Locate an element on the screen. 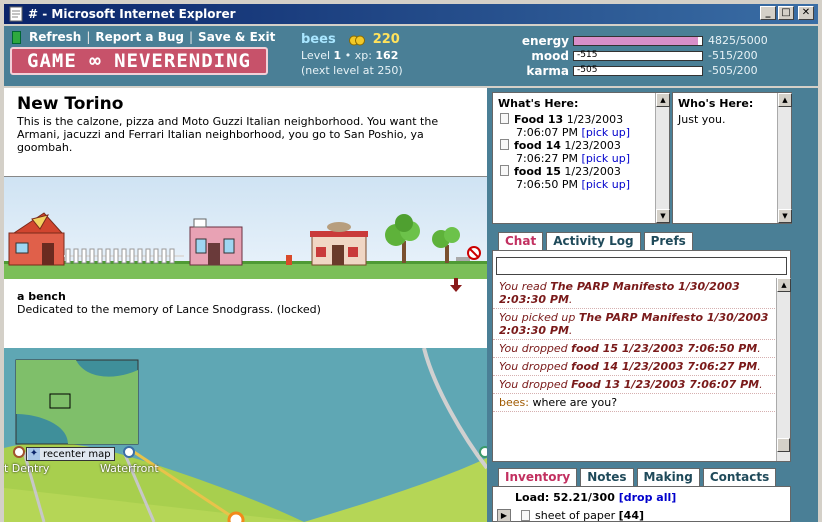  tab-prefs: Prefs is located at coordinates (668, 241).